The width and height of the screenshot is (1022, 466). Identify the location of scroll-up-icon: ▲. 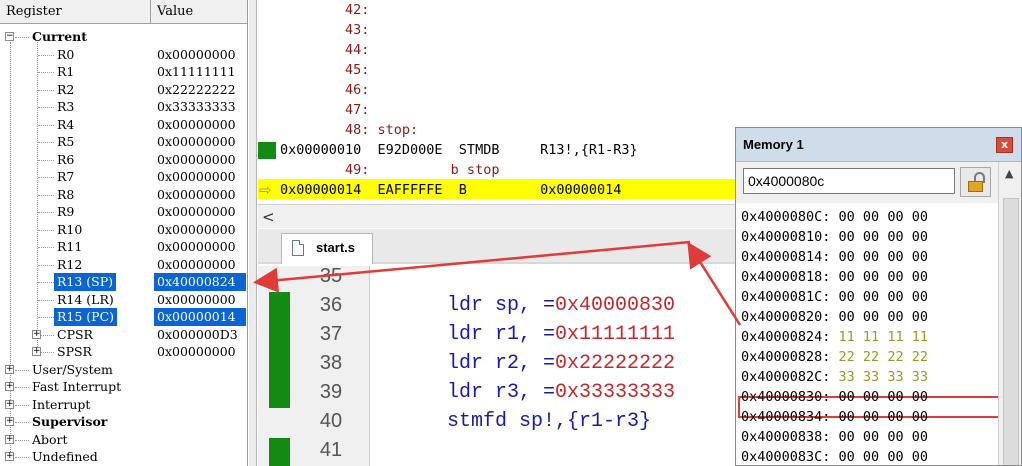
(1009, 173).